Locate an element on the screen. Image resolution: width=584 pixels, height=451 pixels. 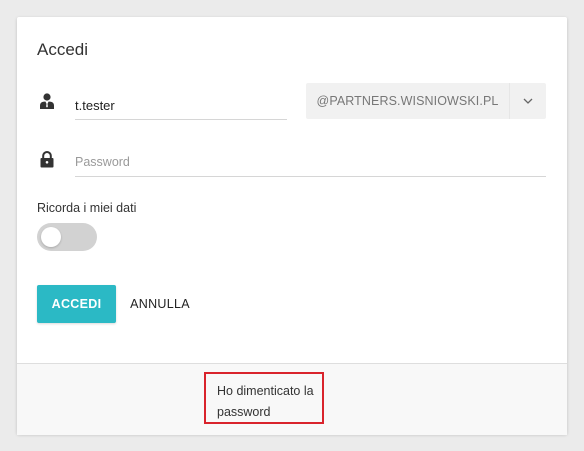
accedi-button: ACCEDI is located at coordinates (76, 304).